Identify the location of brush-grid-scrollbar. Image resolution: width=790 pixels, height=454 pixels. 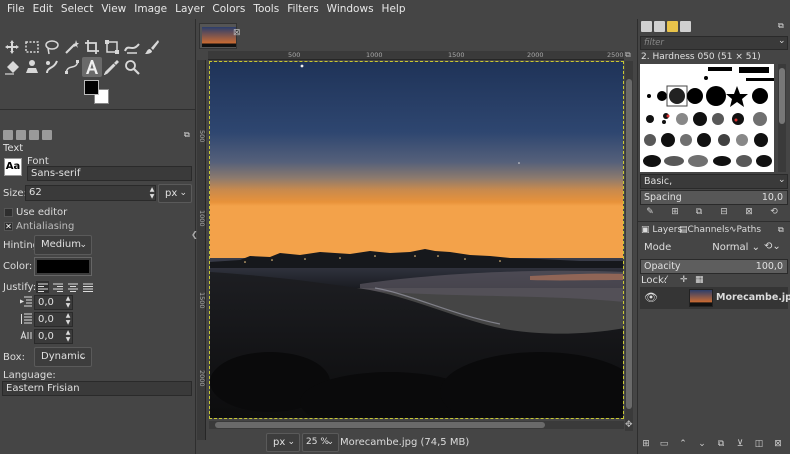
(782, 118).